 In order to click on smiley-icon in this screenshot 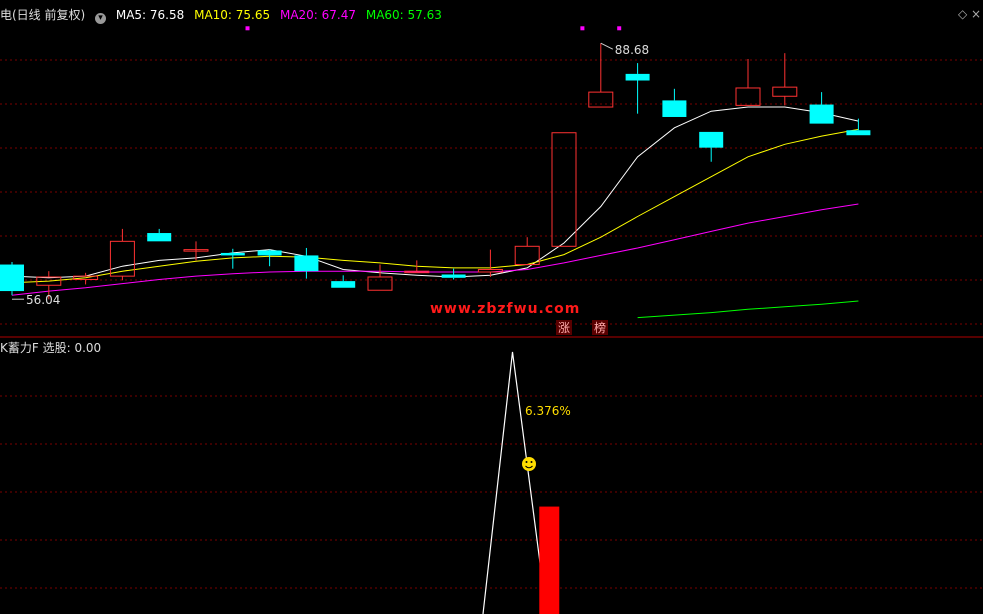, I will do `click(529, 464)`.